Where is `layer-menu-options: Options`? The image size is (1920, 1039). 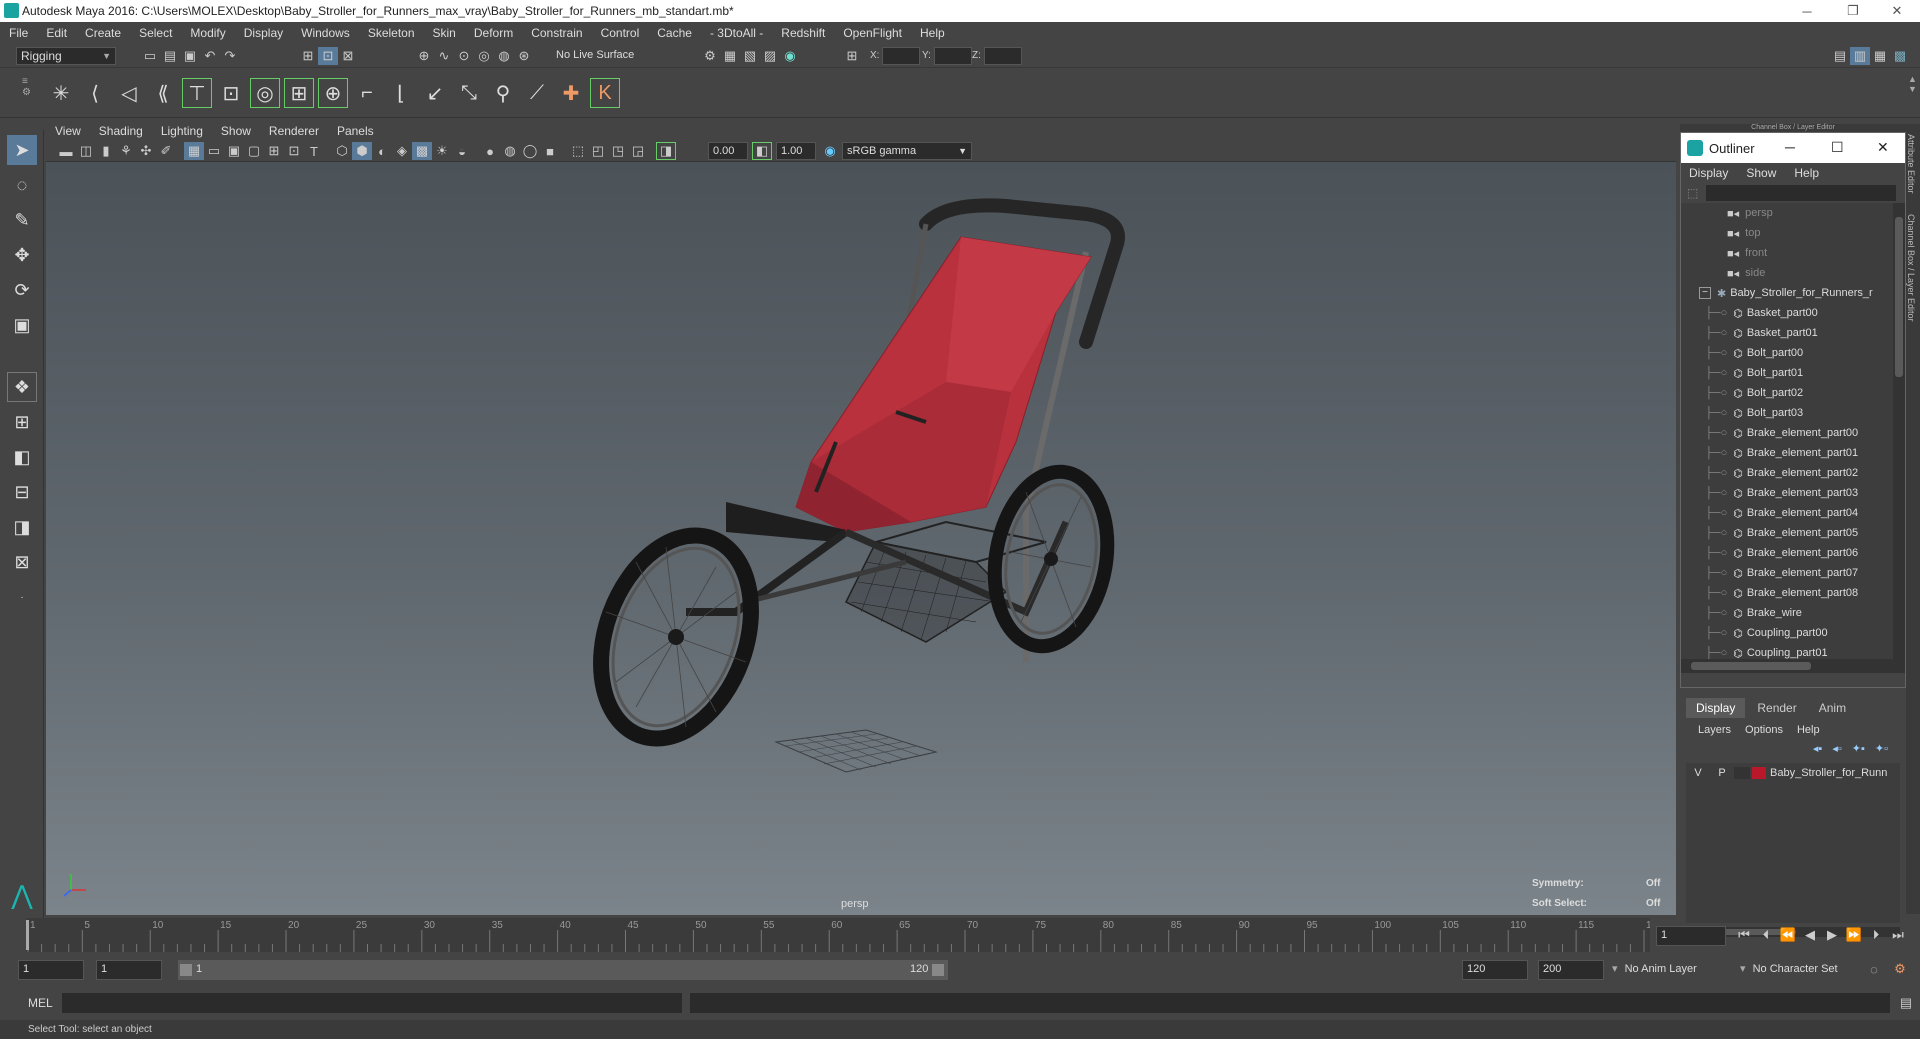 layer-menu-options: Options is located at coordinates (1764, 730).